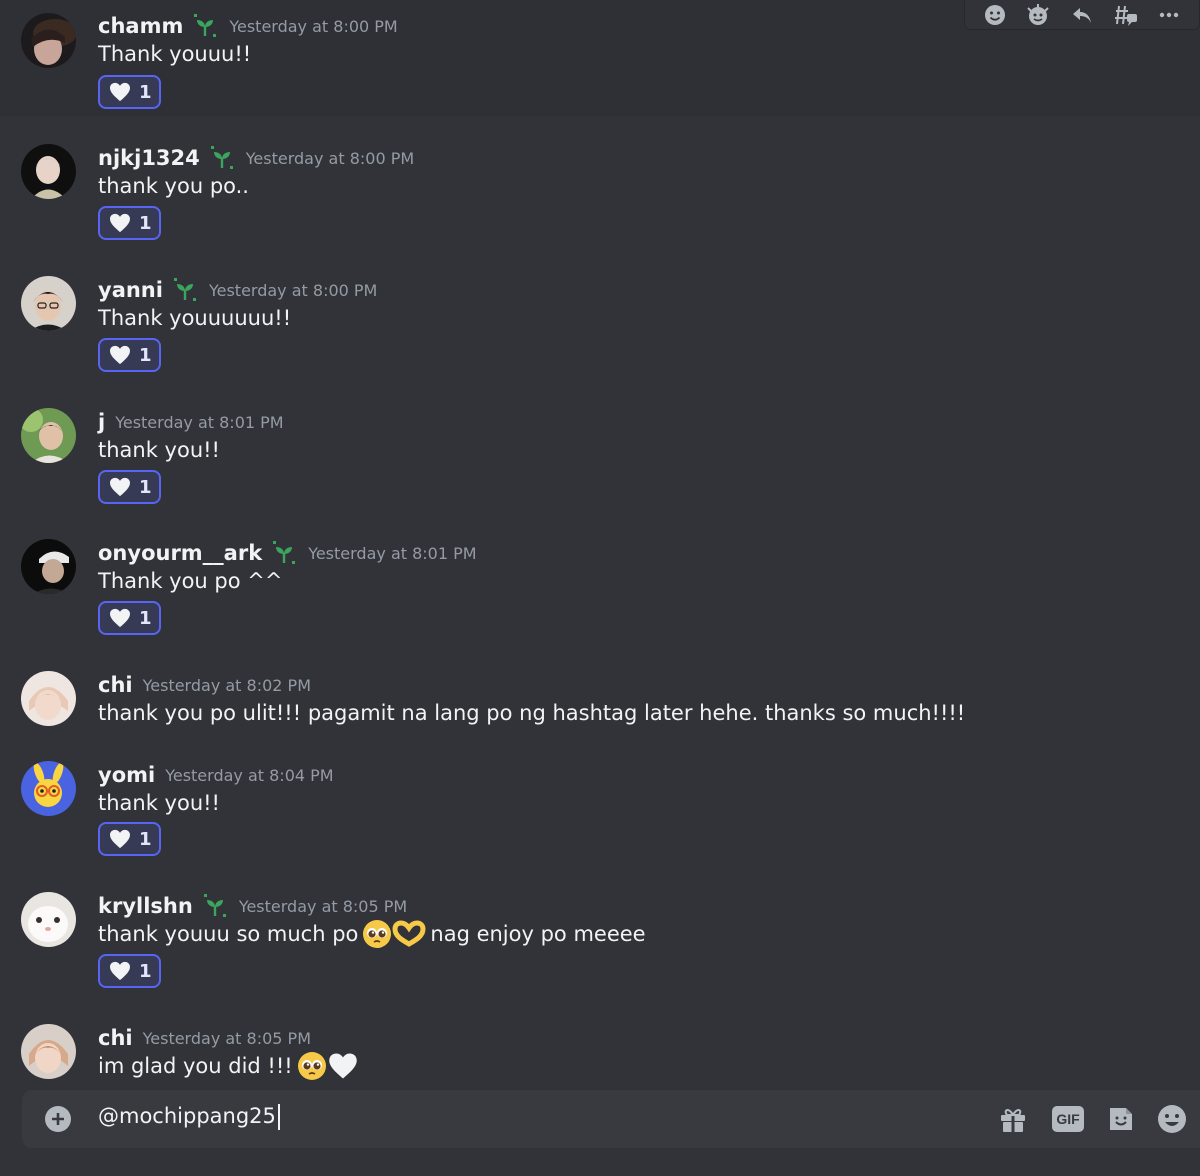 The image size is (1200, 1176). What do you see at coordinates (1013, 1119) in the screenshot?
I see `gift-icon` at bounding box center [1013, 1119].